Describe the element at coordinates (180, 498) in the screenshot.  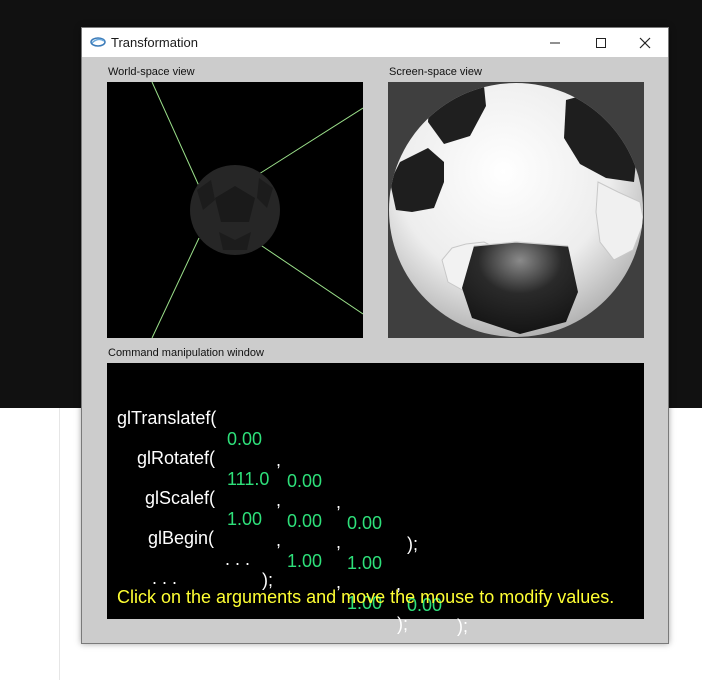
I see `scale-function-name: glScalef(` at that location.